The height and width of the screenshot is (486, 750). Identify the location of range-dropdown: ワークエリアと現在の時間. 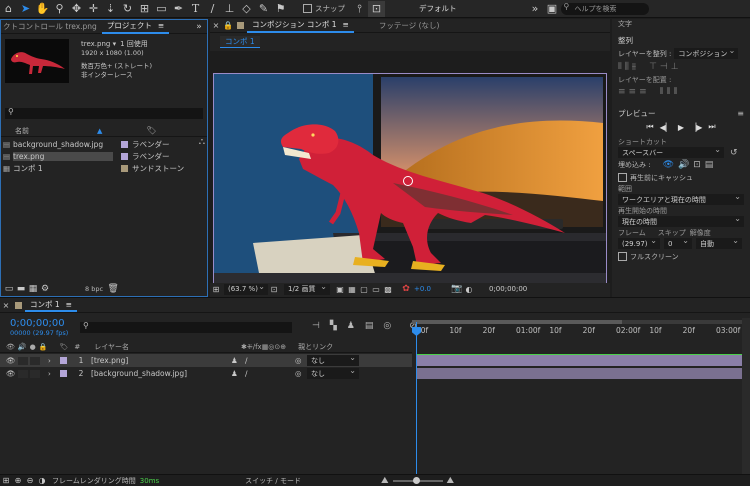
(681, 198).